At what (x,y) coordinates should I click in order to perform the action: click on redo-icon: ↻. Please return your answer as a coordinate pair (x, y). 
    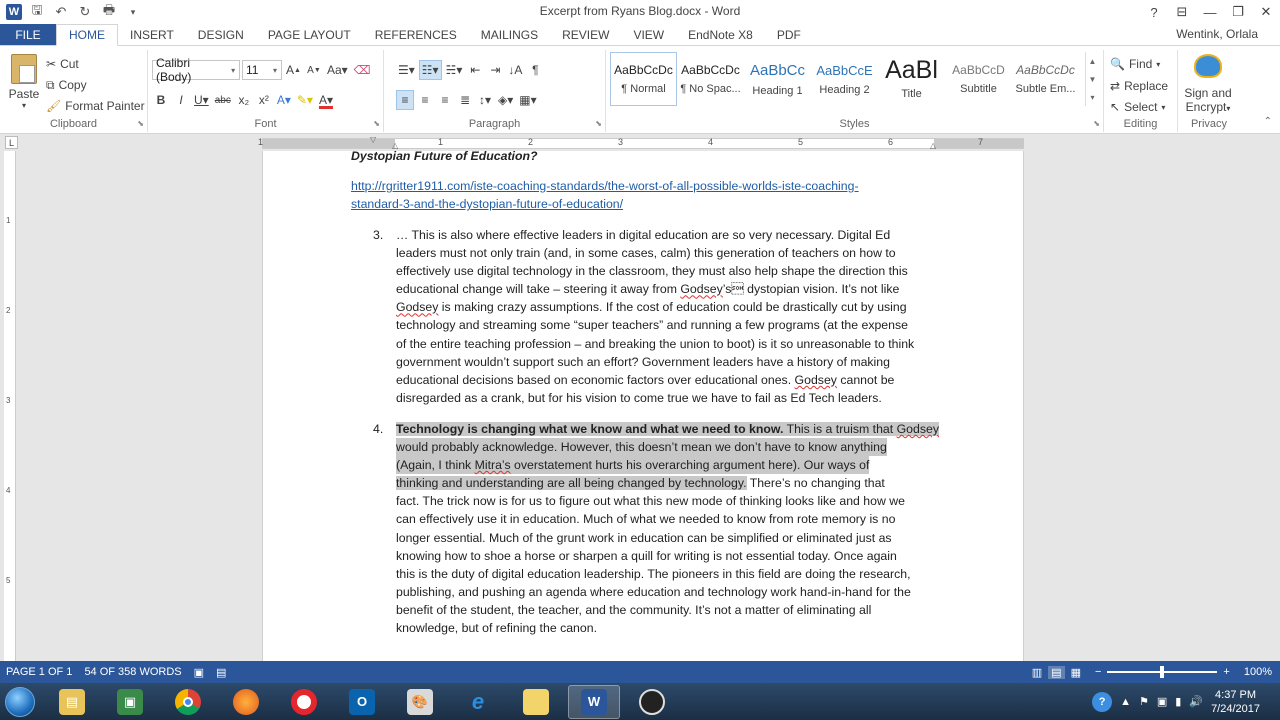
    Looking at the image, I should click on (85, 12).